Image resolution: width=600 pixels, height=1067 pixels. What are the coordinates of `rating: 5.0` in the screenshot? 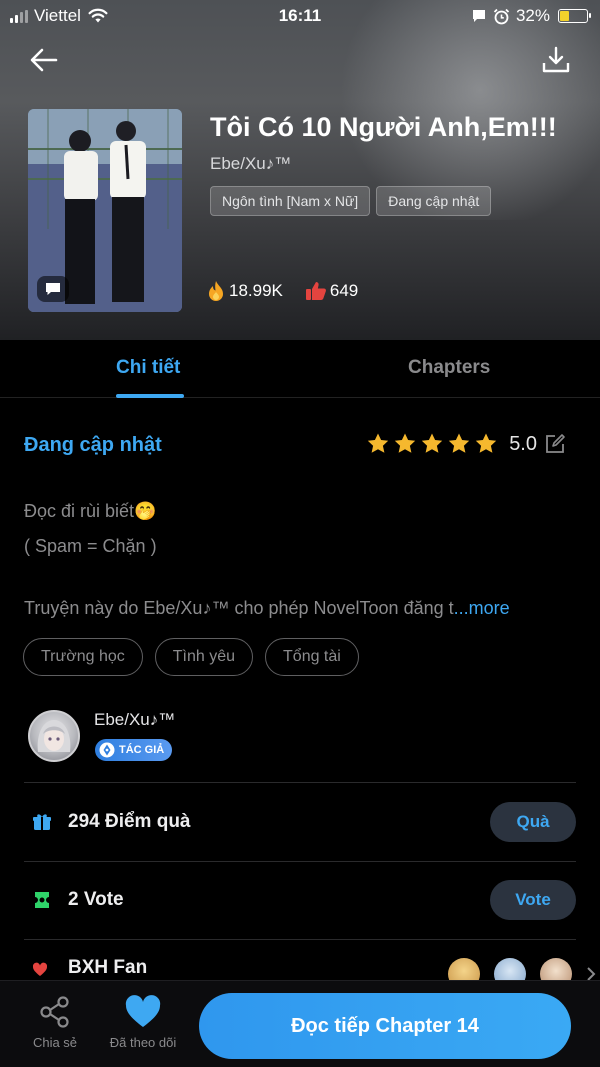 It's located at (466, 444).